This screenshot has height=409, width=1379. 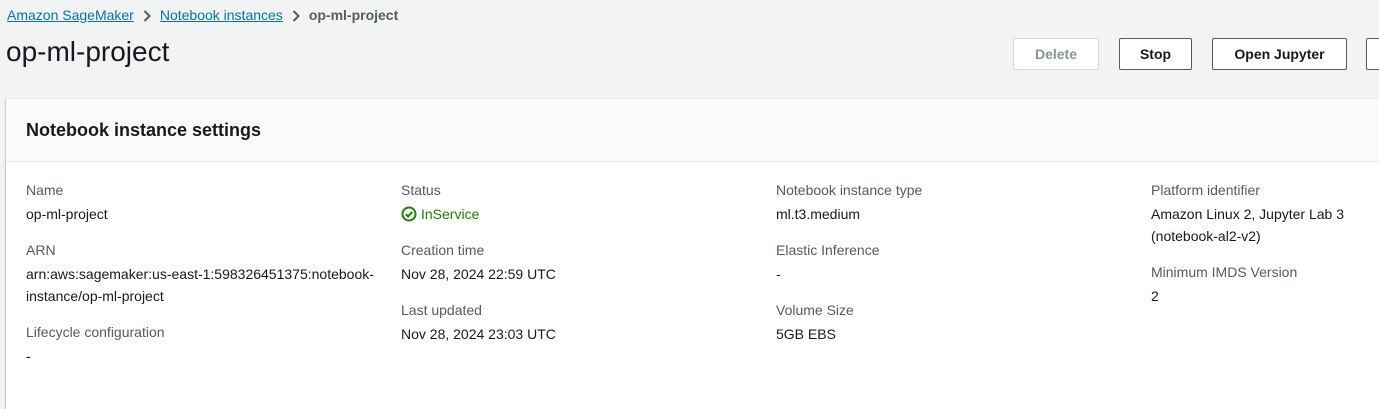 I want to click on status-success-icon, so click(x=409, y=214).